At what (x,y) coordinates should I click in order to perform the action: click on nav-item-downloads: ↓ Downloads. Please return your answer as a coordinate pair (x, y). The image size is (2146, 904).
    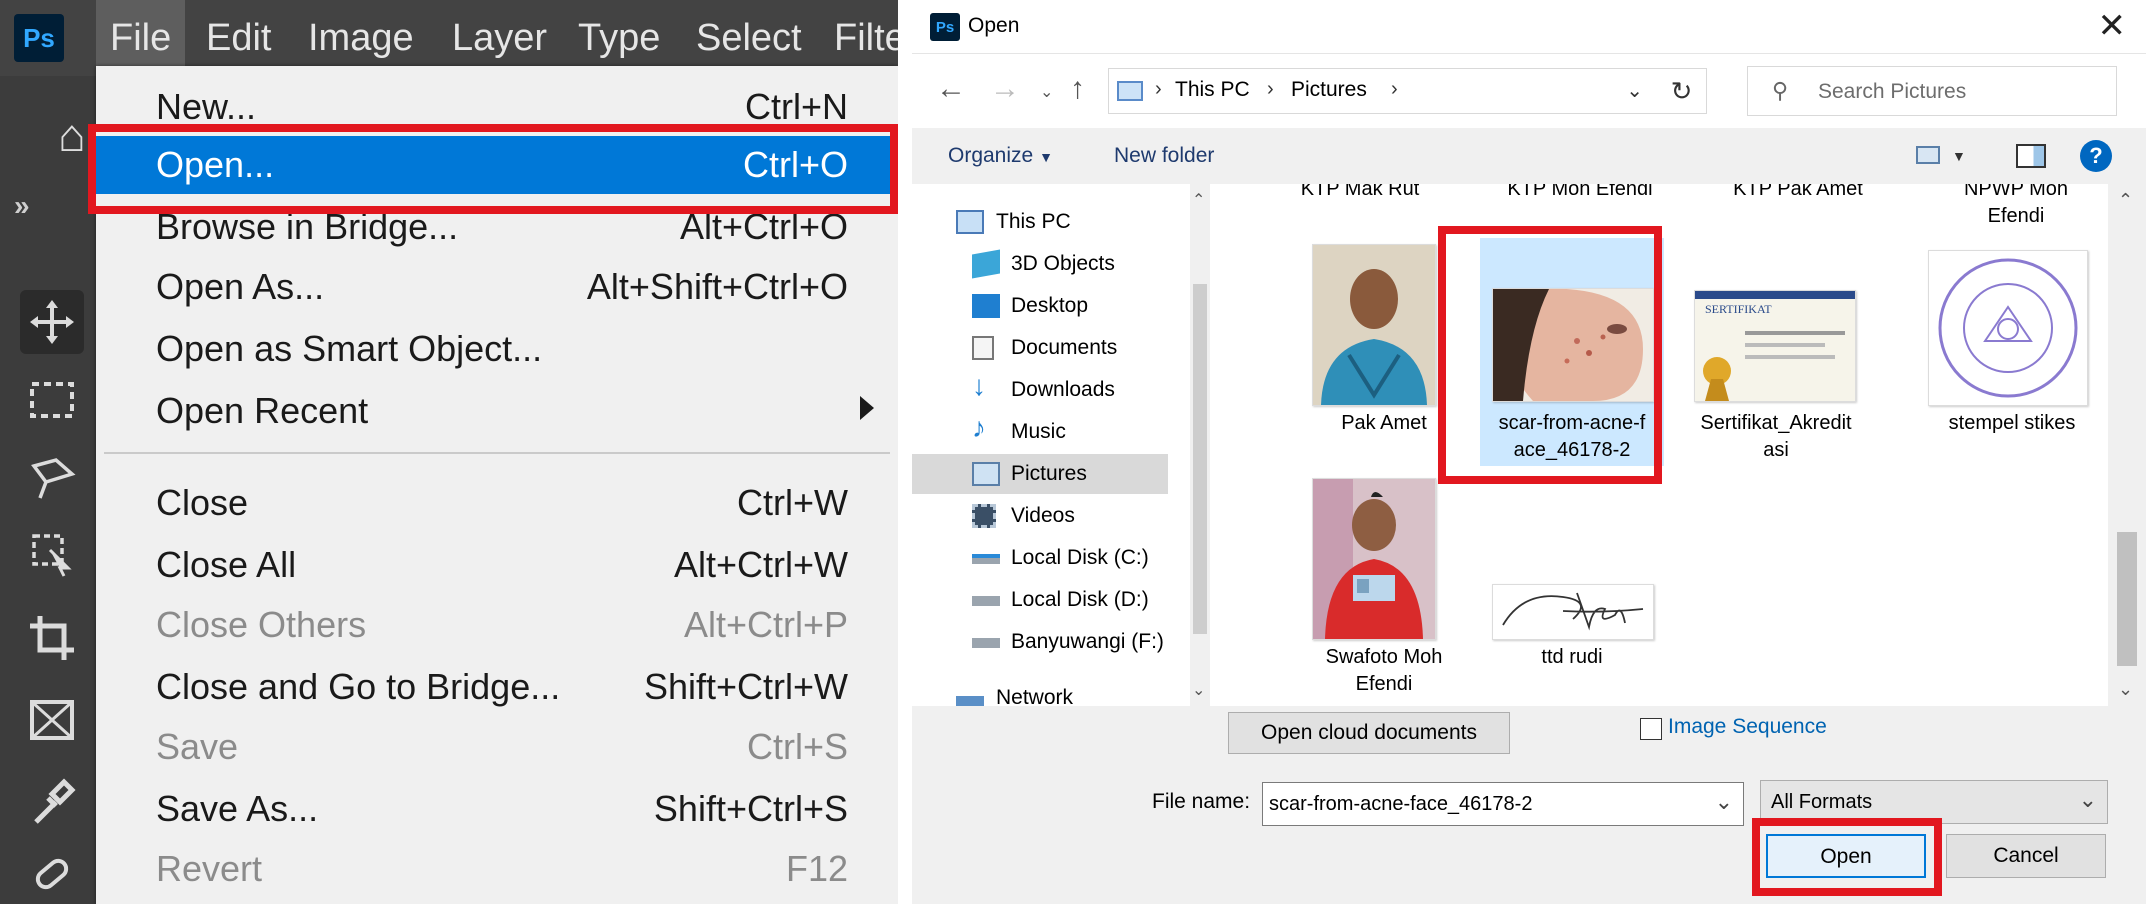
    Looking at the image, I should click on (1040, 390).